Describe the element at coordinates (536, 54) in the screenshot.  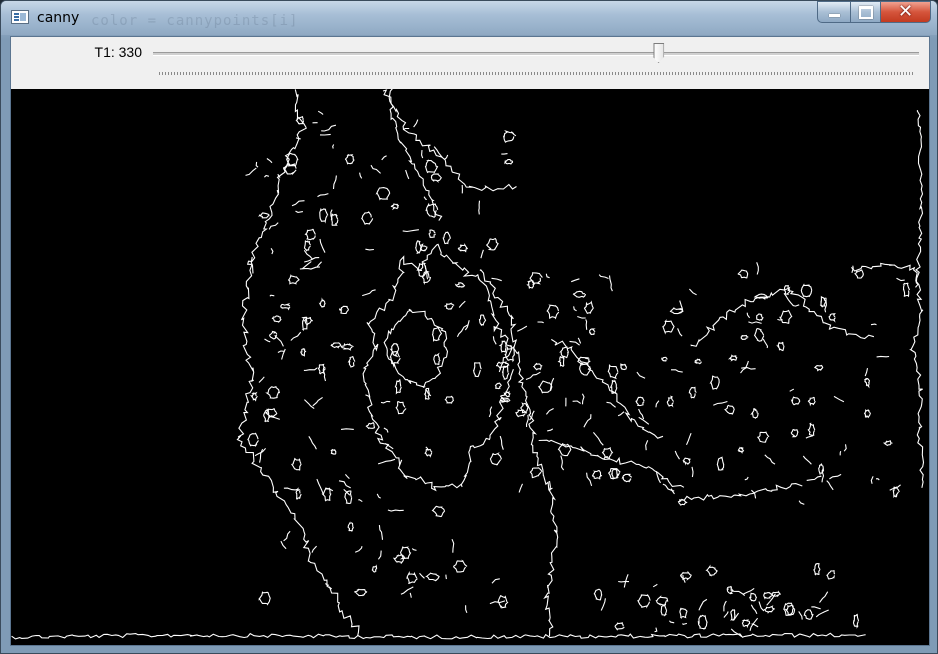
I see `trackbar-track` at that location.